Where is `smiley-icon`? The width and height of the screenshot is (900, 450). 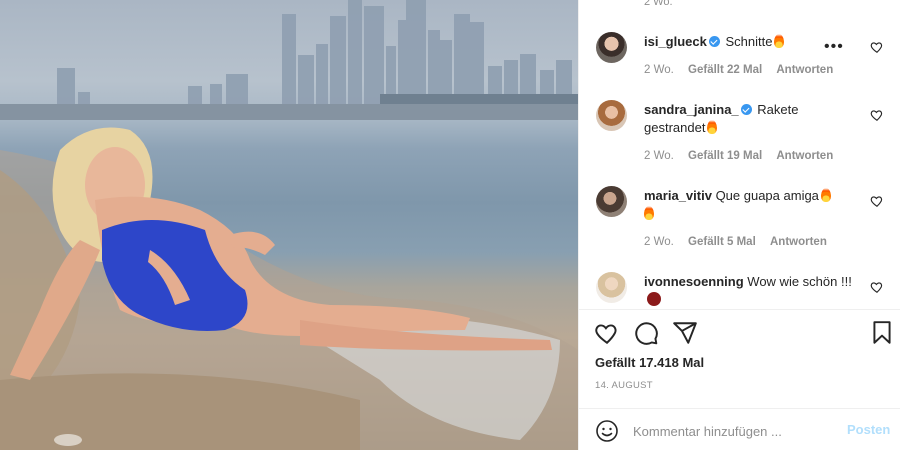 smiley-icon is located at coordinates (607, 431).